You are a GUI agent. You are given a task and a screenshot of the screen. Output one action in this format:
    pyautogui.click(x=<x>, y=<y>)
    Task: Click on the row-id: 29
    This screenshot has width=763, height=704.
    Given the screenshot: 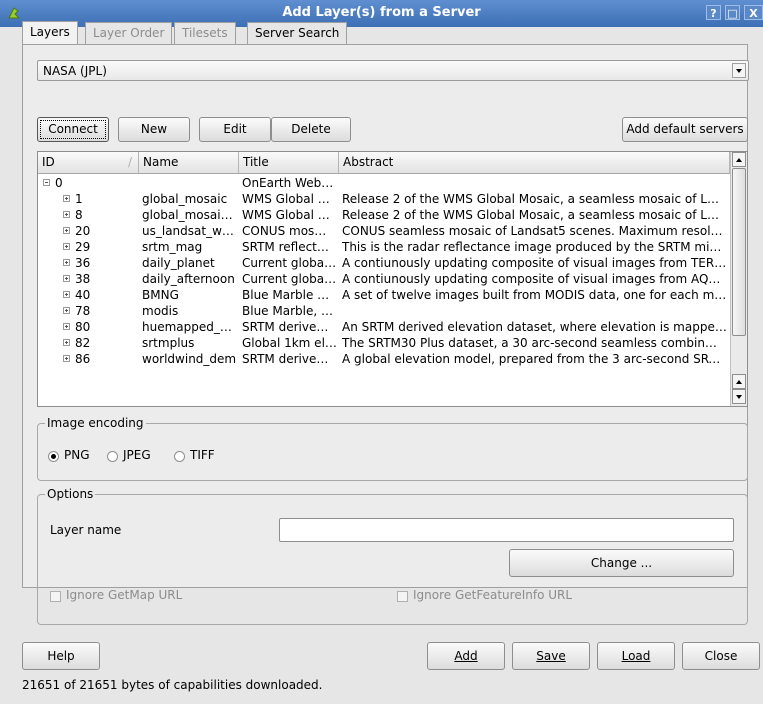 What is the action you would take?
    pyautogui.click(x=83, y=247)
    